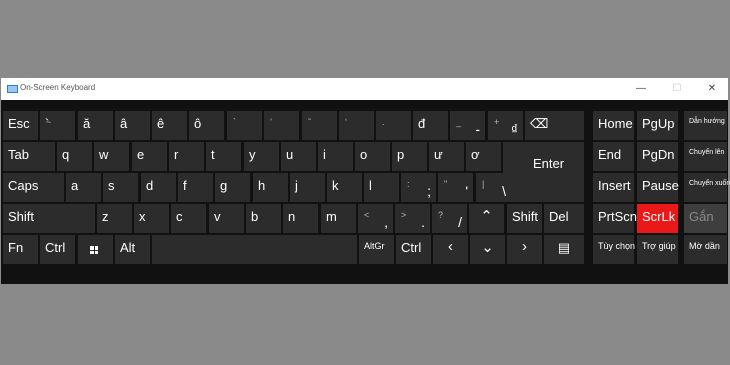 The width and height of the screenshot is (730, 365). Describe the element at coordinates (430, 125) in the screenshot. I see `key-d-stroke: đ` at that location.